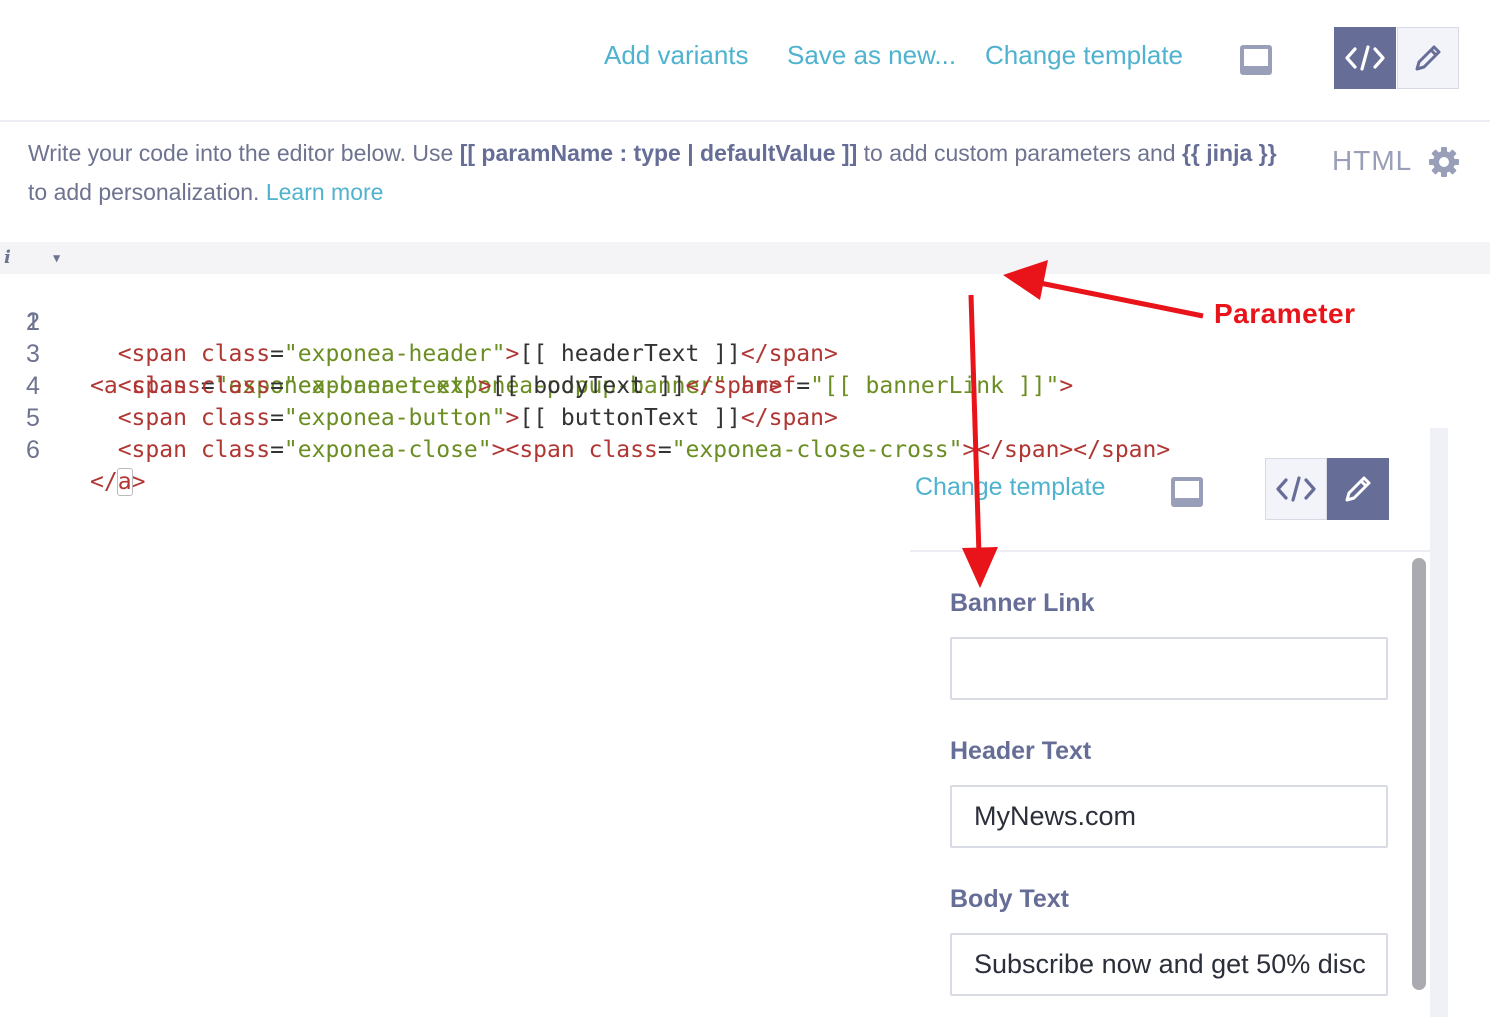 This screenshot has width=1490, height=1017. I want to click on body-text-input: Subscribe now and get 50% disc, so click(1169, 964).